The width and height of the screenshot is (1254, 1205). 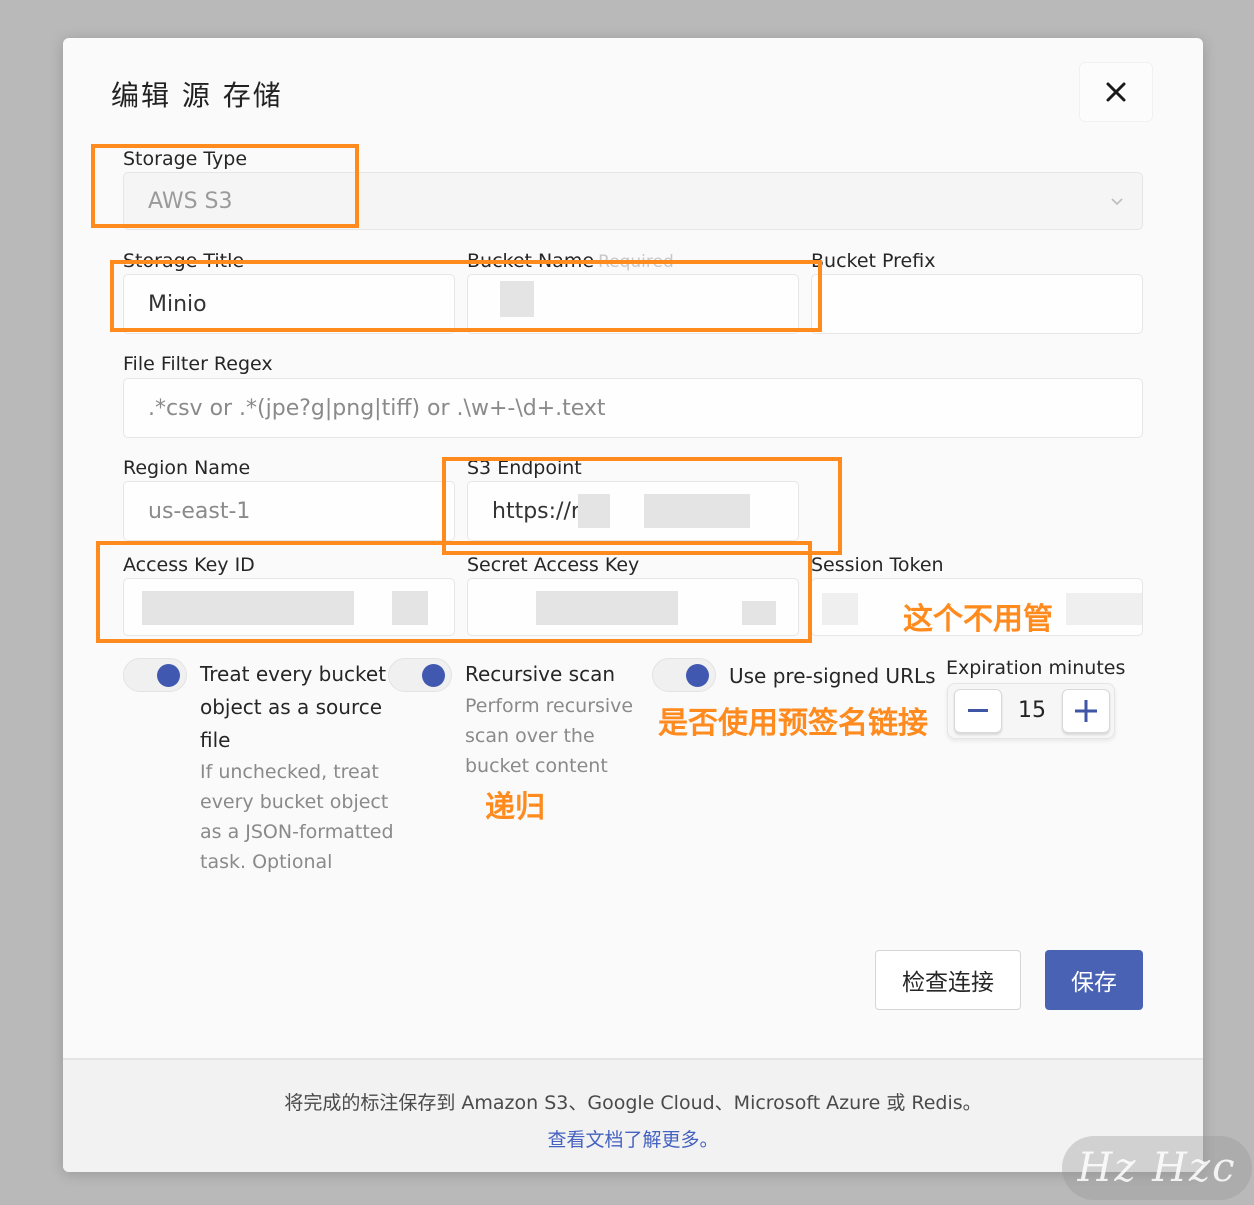 I want to click on dialog-title: 编辑 源 存储, so click(x=197, y=95).